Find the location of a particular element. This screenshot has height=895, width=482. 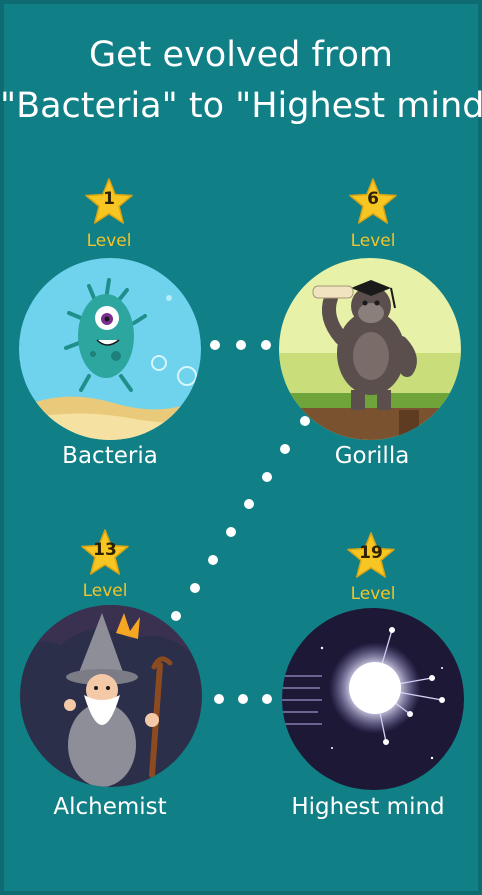

headline-line-1: Get evolved from is located at coordinates (241, 55).